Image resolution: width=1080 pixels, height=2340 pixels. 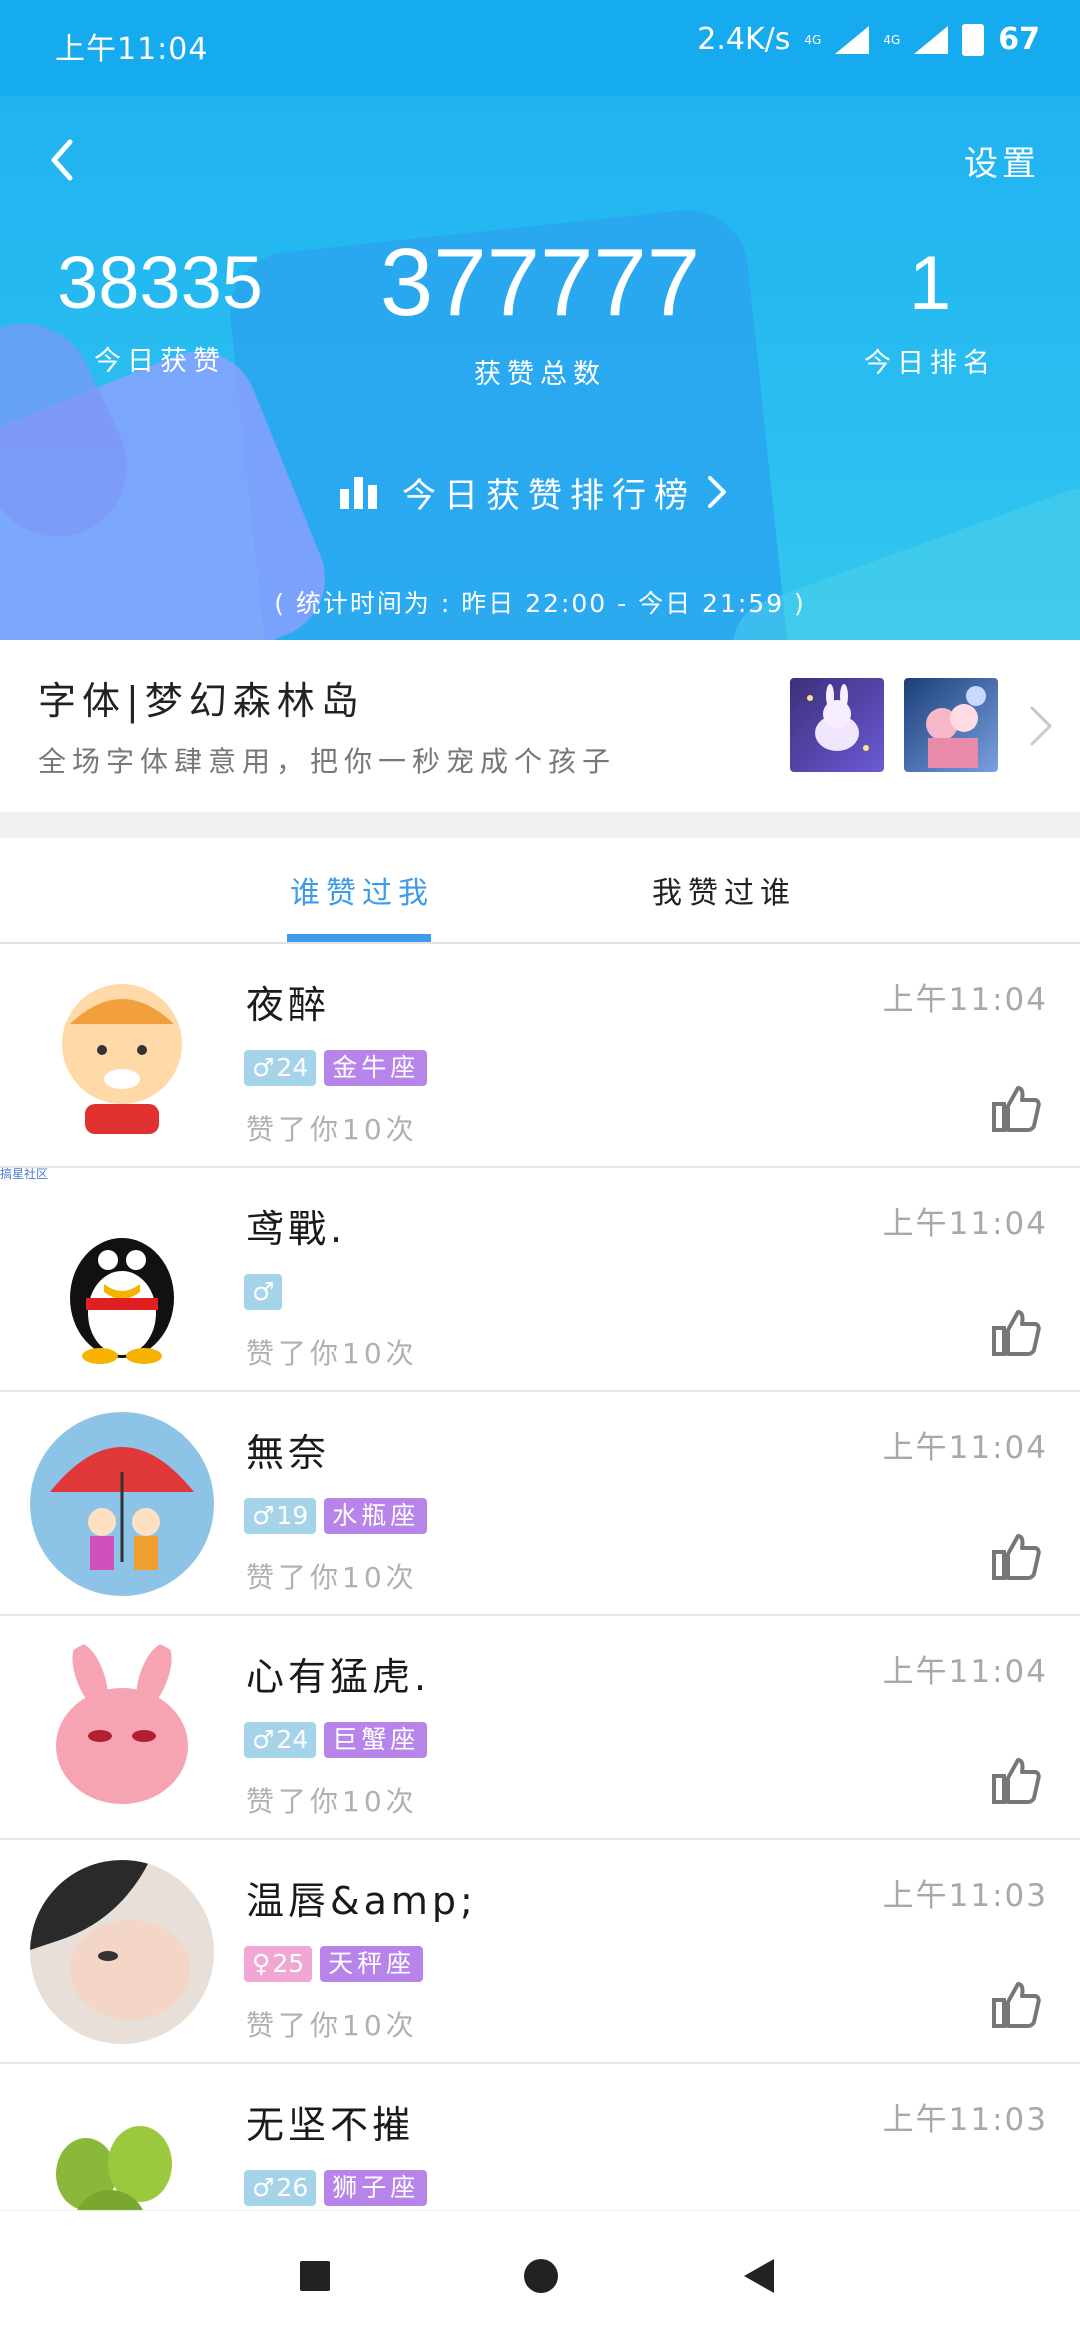 I want to click on stat-value: 1, so click(x=930, y=283).